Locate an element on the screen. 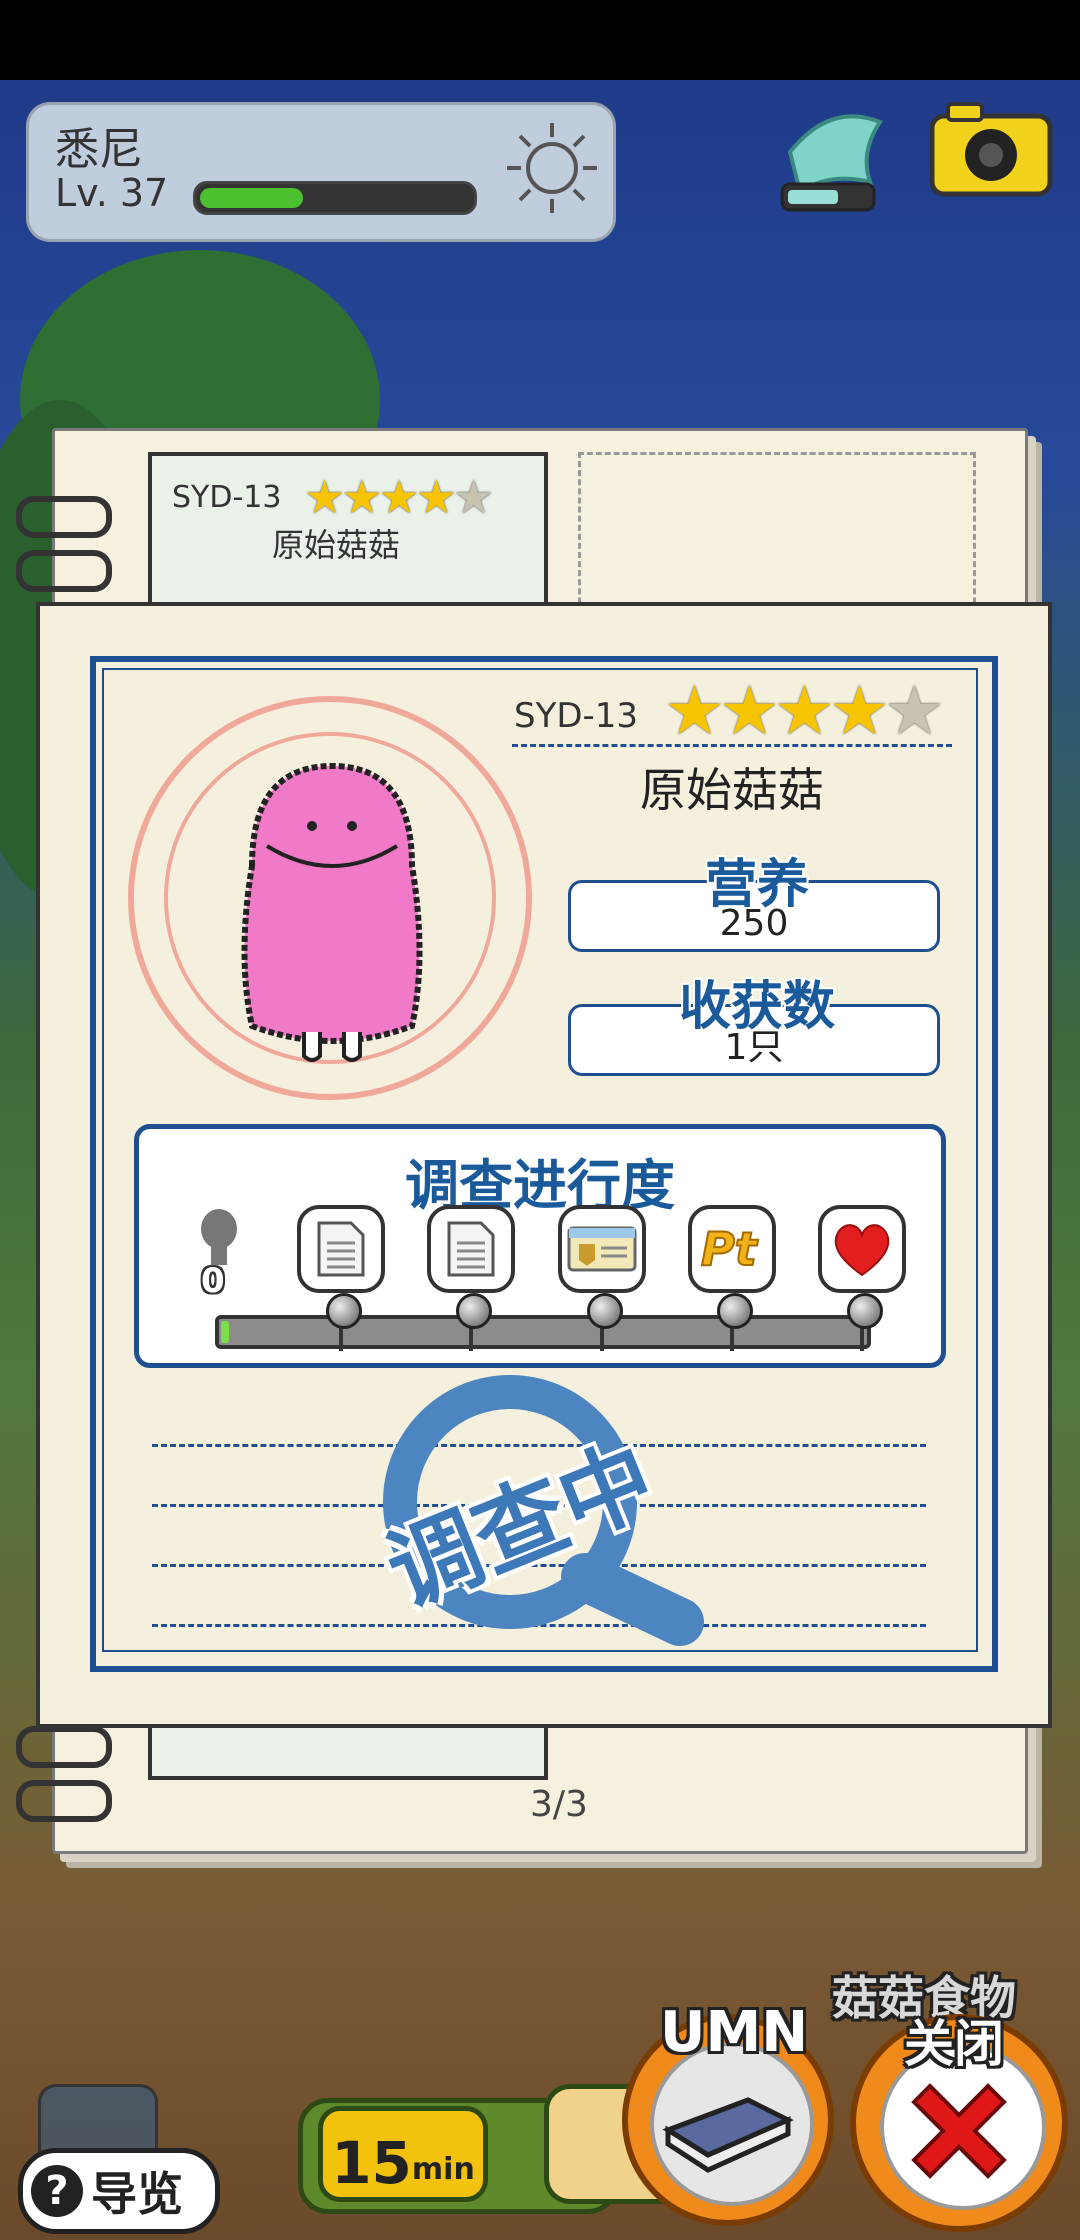 The image size is (1080, 2240). pt-icon: Pt is located at coordinates (730, 1249).